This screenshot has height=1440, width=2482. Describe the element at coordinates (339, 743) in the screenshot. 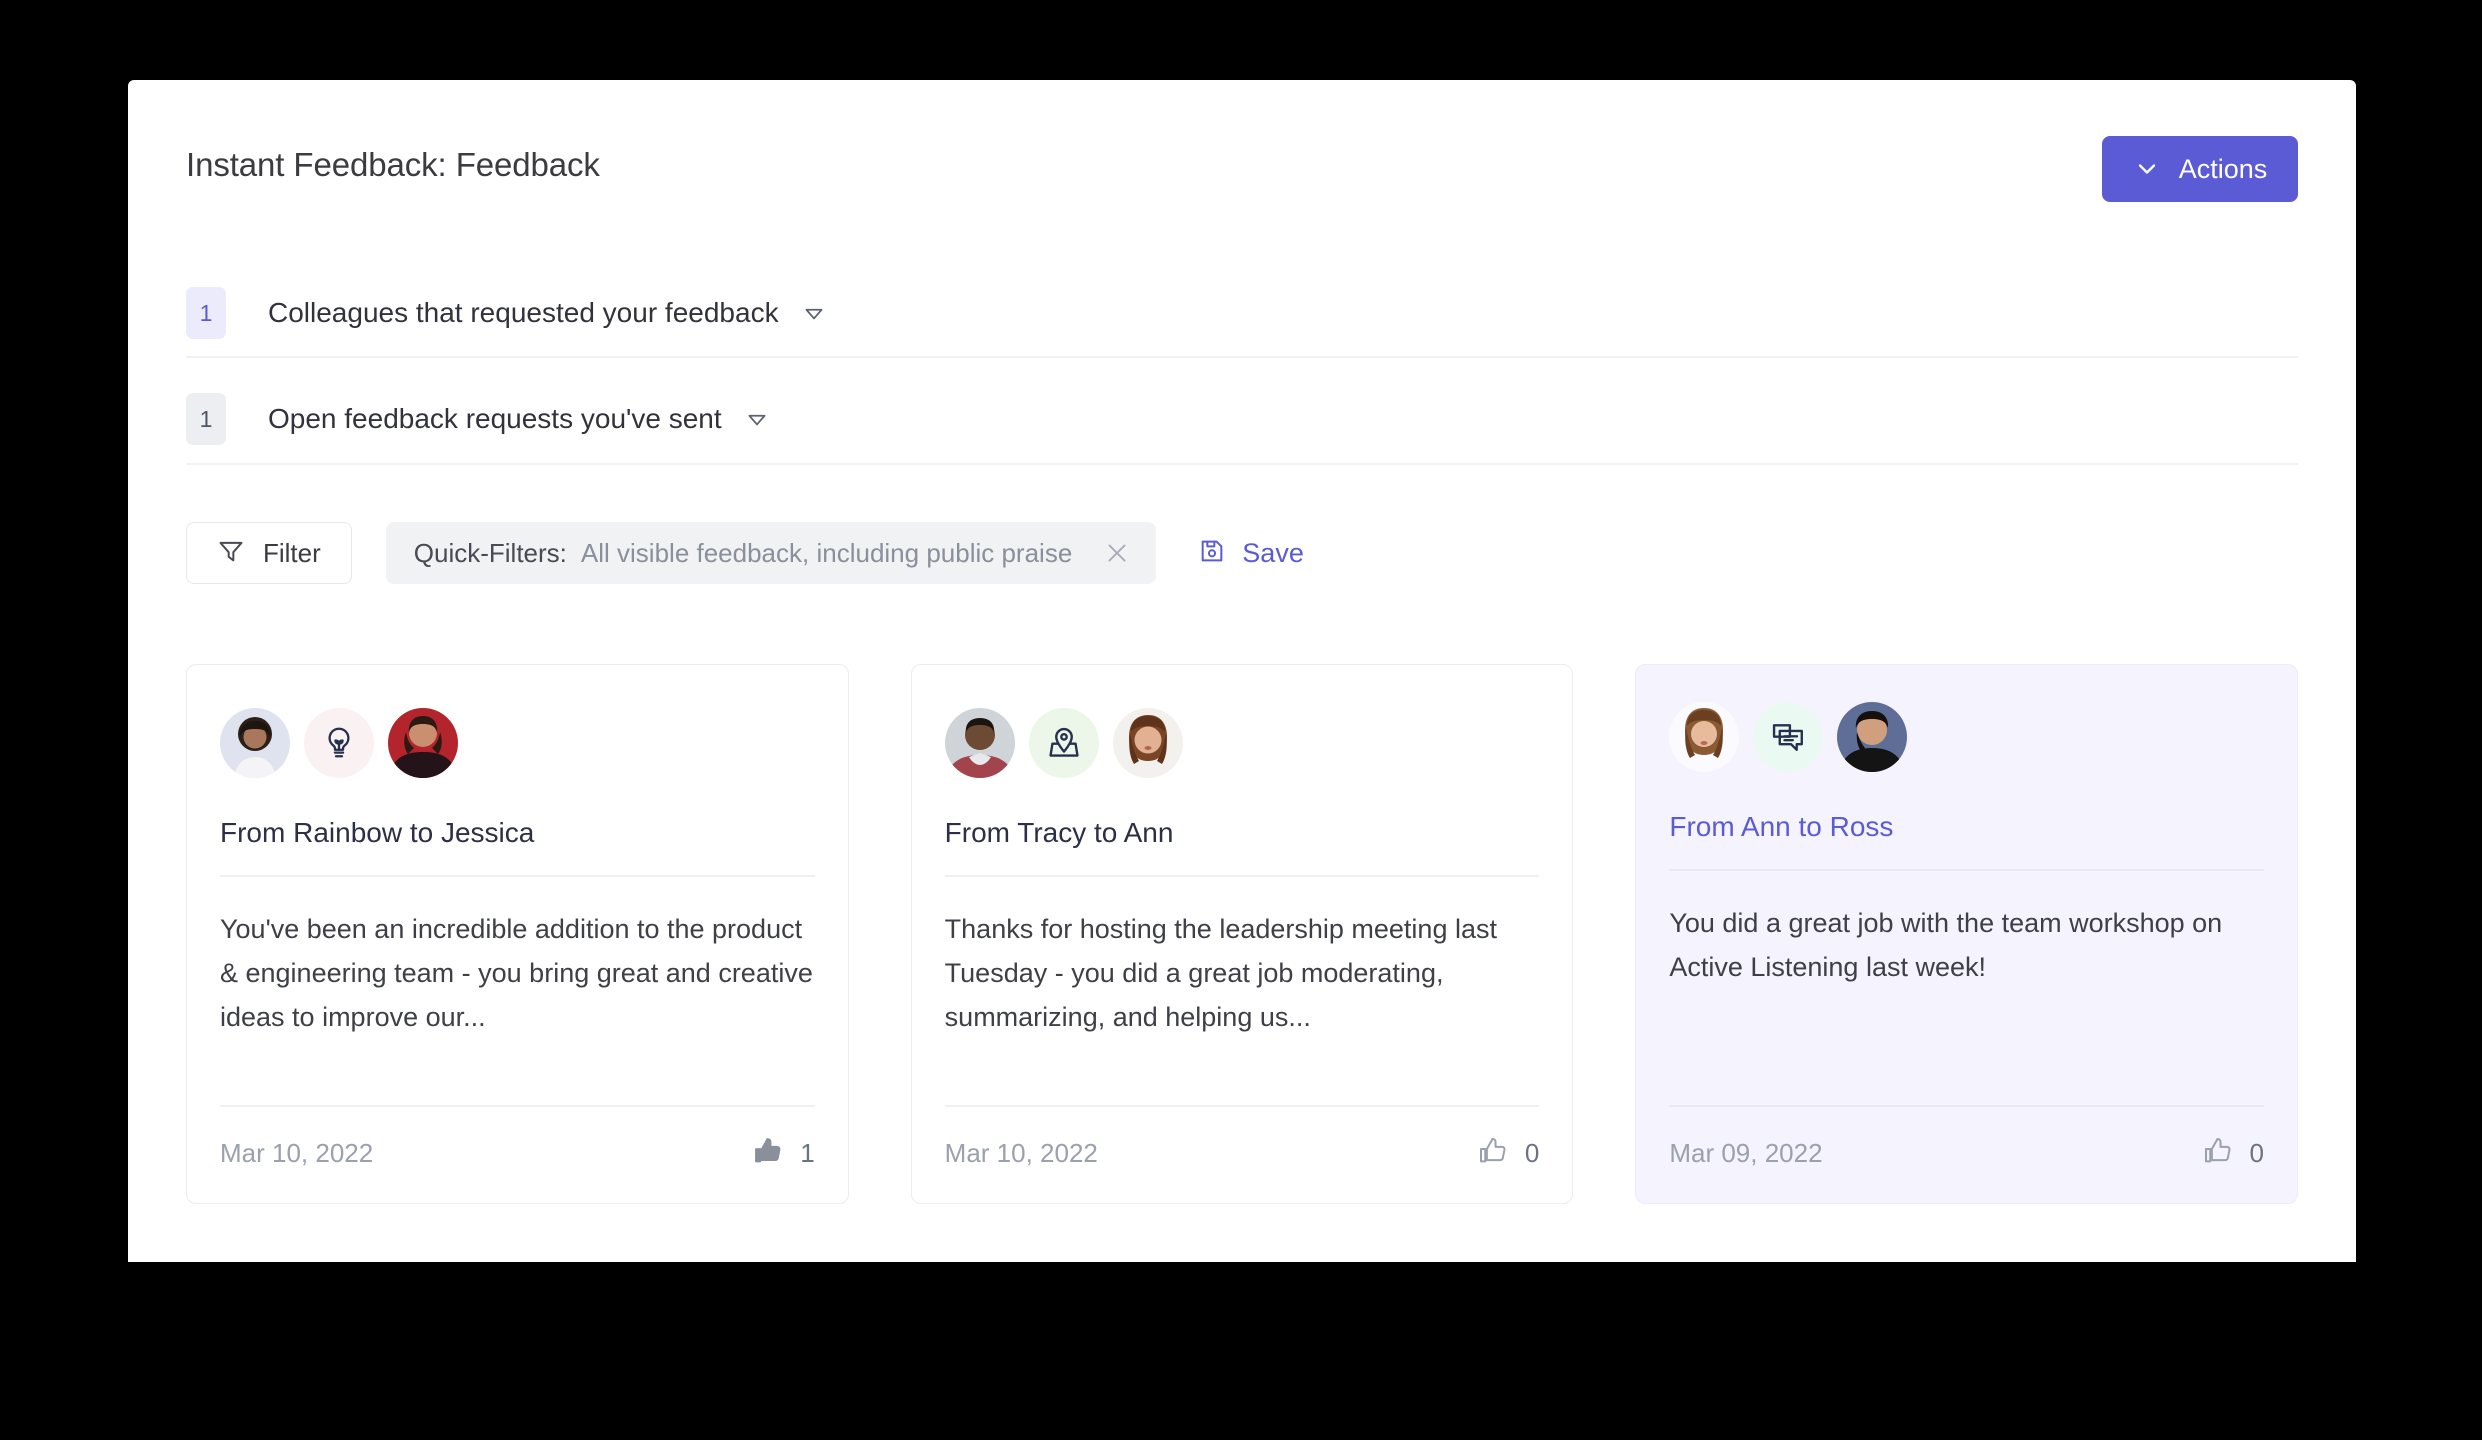

I see `lightbulb-icon` at that location.